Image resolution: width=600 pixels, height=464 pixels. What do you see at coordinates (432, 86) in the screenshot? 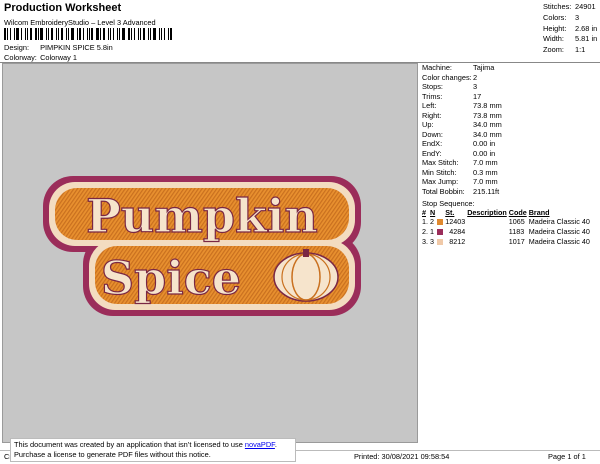
I see `info-label: Stops:` at bounding box center [432, 86].